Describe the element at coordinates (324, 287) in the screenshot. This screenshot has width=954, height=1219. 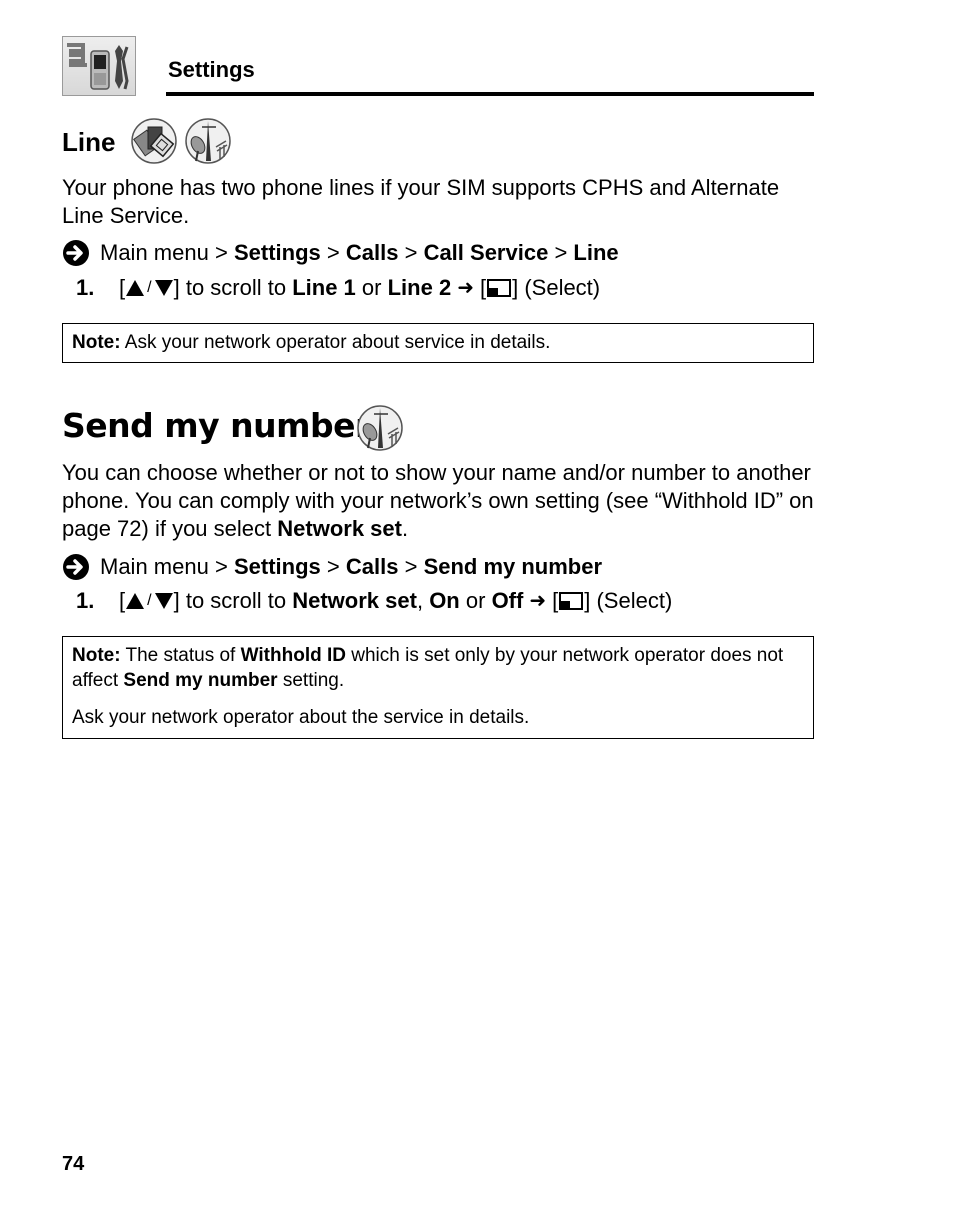
I see `option-line-1: Line 1` at that location.